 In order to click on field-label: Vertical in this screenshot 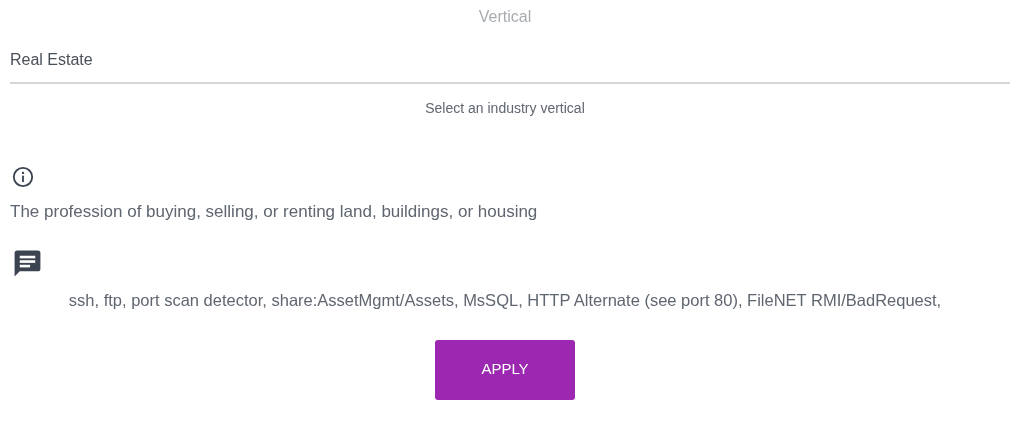, I will do `click(505, 17)`.